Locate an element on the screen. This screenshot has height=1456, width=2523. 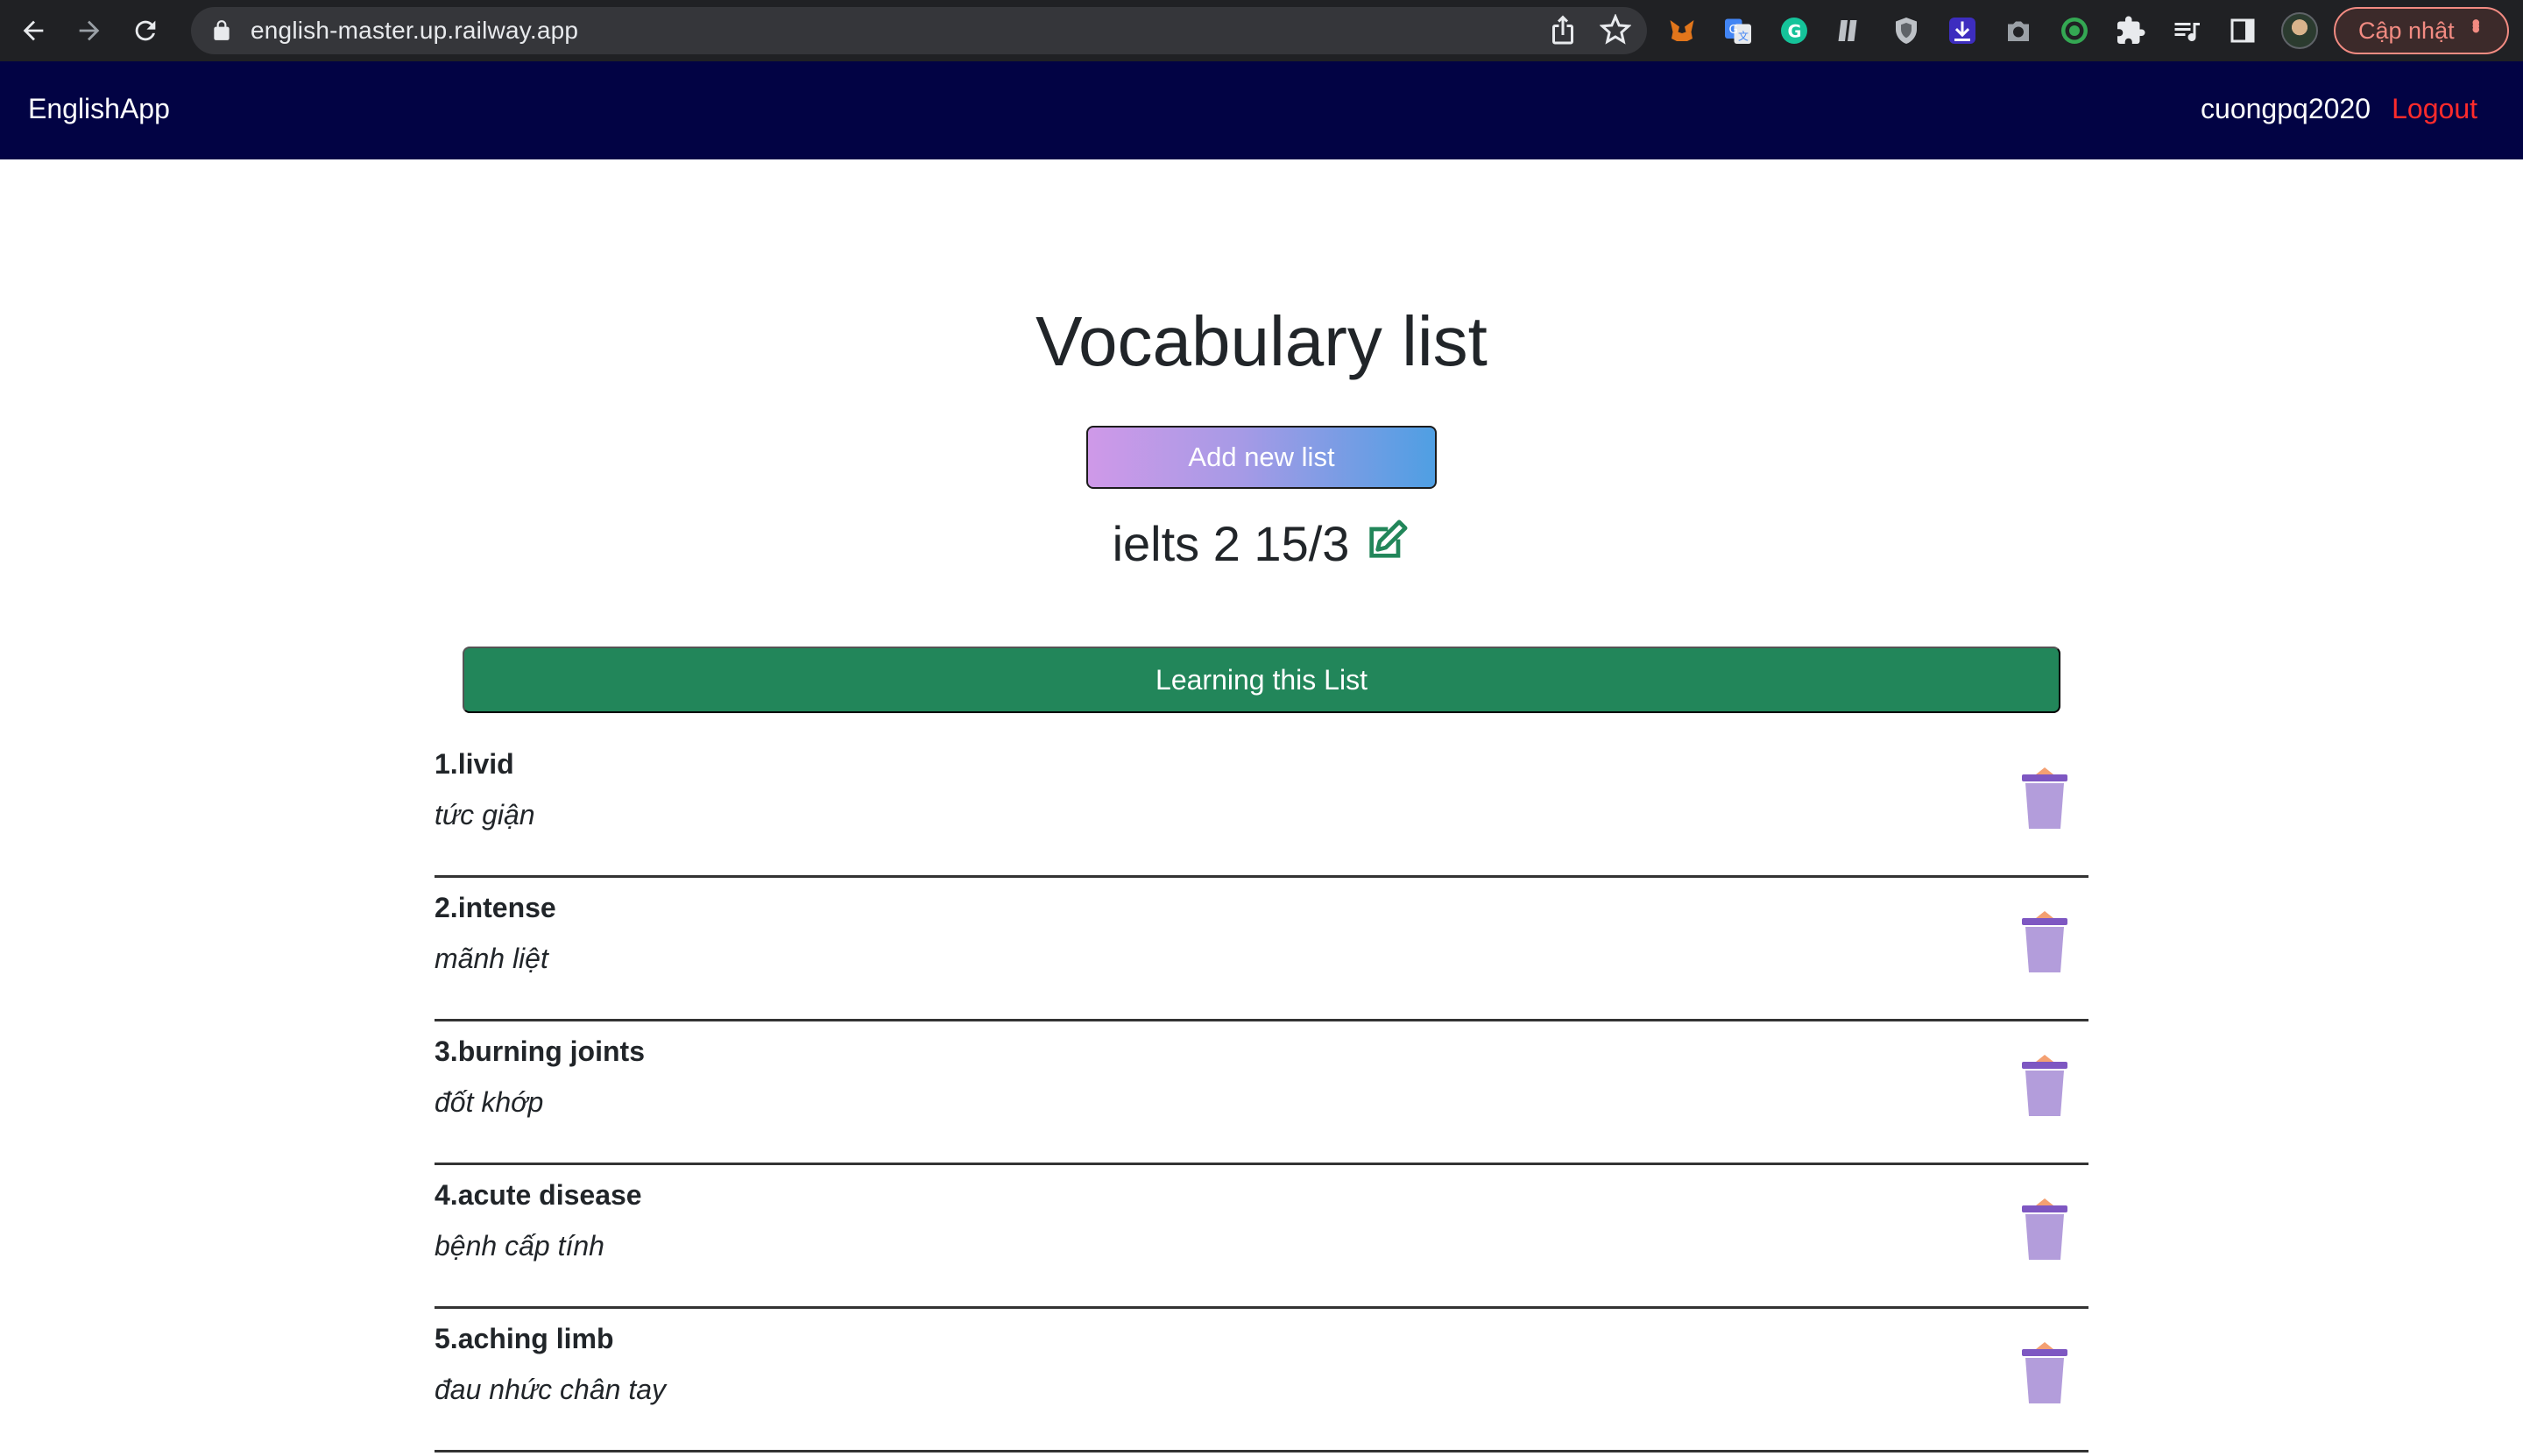
svg-text: 文 is located at coordinates (1743, 36).